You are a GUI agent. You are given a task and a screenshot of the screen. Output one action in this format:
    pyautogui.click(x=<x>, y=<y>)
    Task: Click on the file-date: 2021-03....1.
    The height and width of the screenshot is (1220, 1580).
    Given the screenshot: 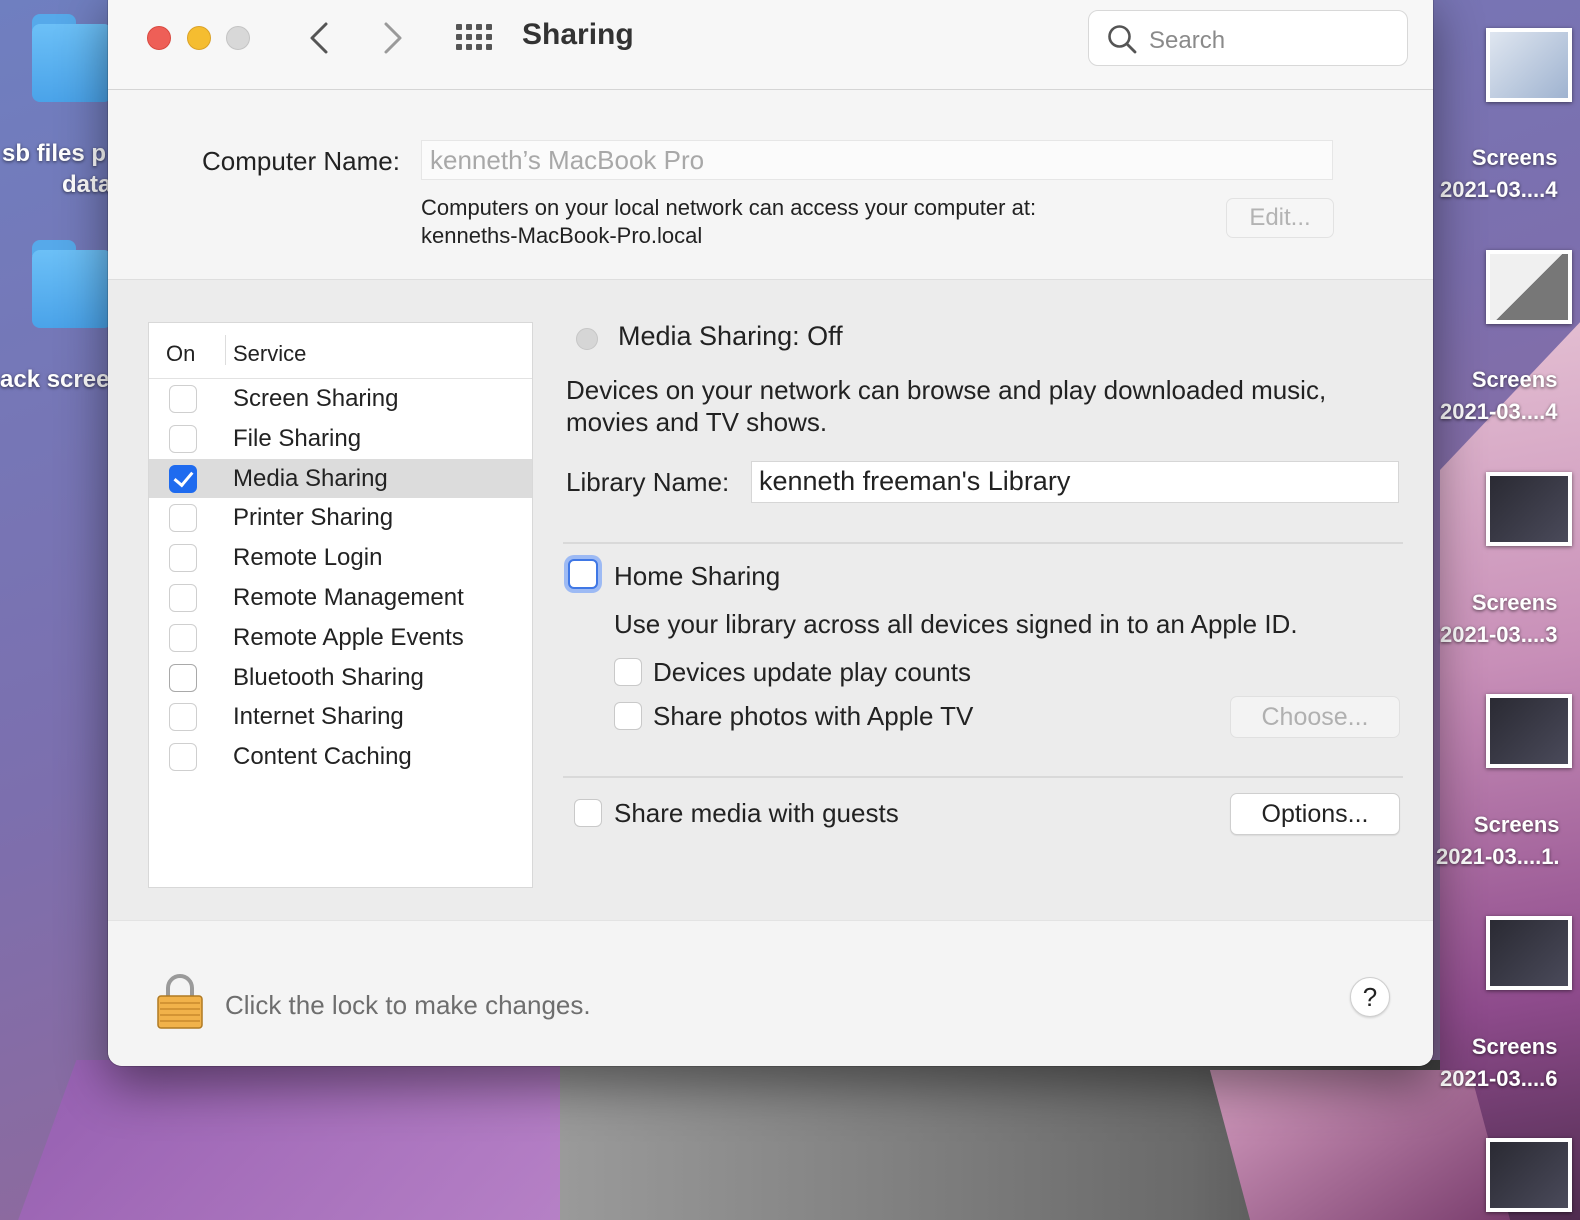 What is the action you would take?
    pyautogui.click(x=1498, y=856)
    